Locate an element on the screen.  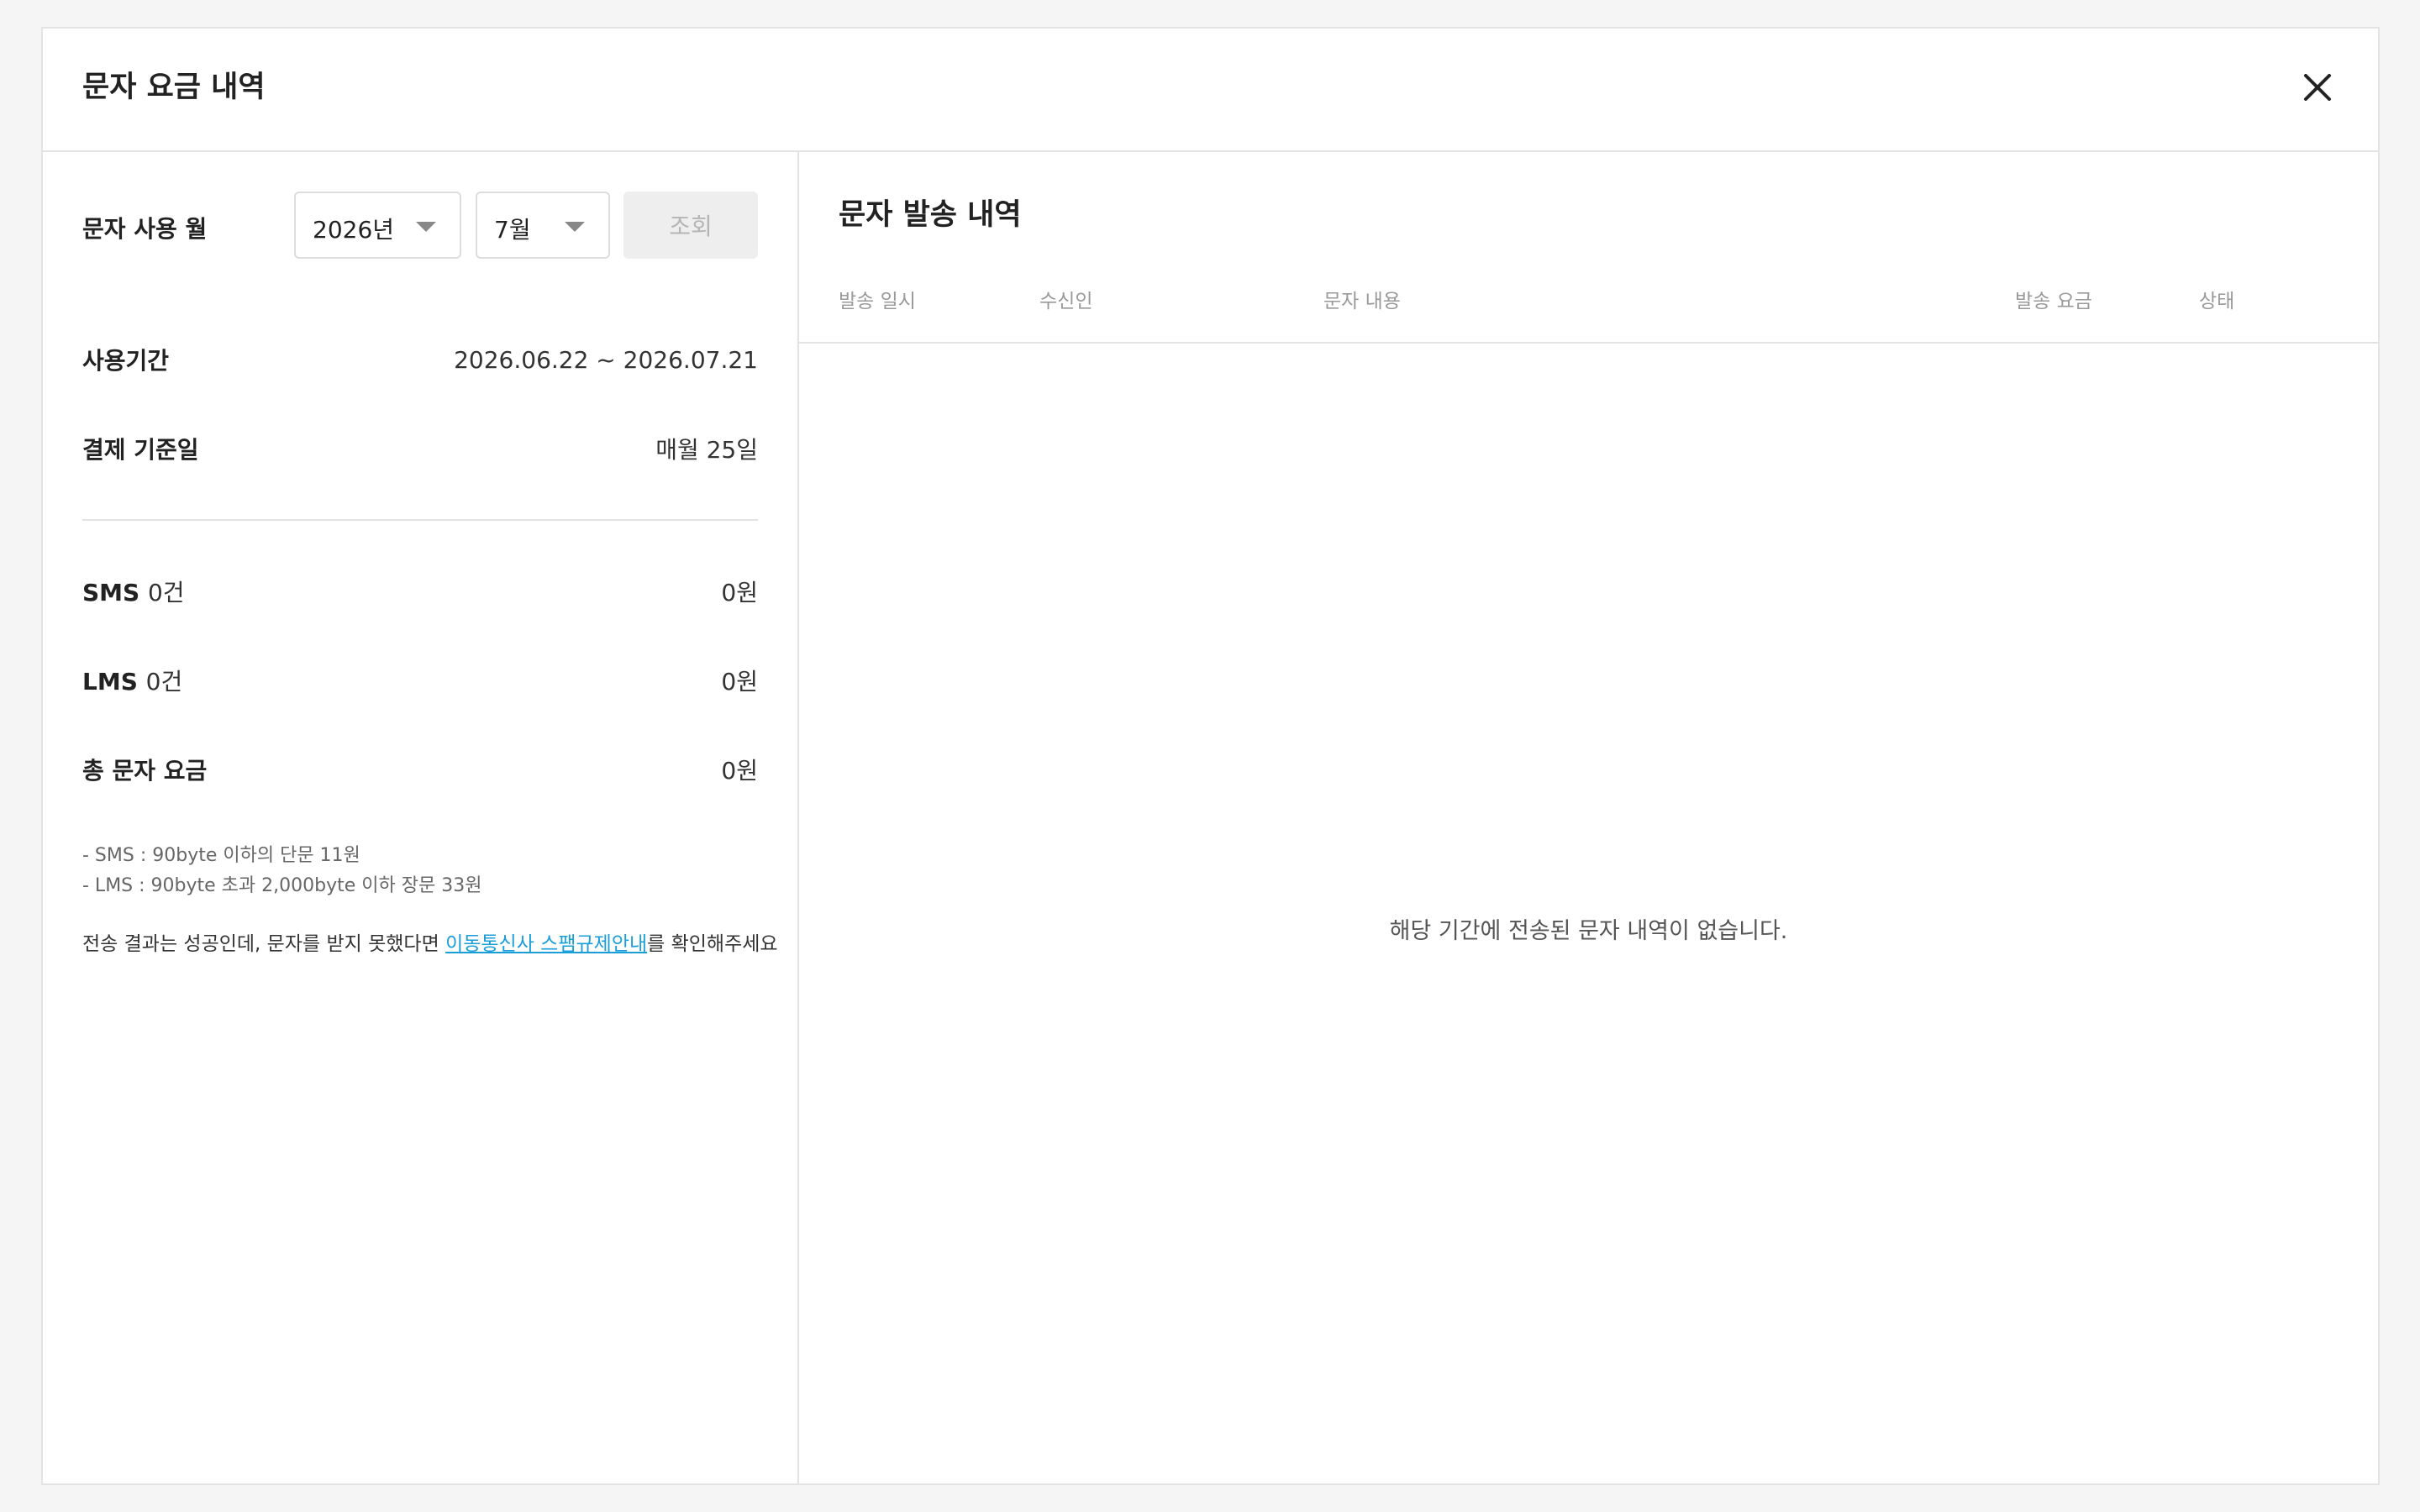
billing-value: 매월 25일 is located at coordinates (706, 450).